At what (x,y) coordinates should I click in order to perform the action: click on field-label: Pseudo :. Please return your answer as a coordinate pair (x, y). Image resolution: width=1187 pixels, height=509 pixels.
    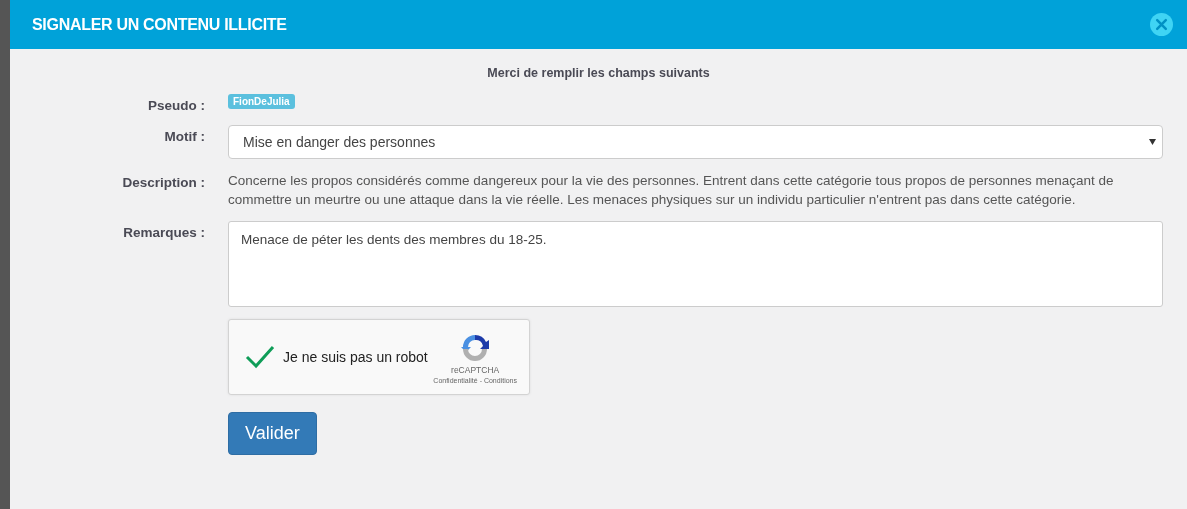
    Looking at the image, I should click on (176, 105).